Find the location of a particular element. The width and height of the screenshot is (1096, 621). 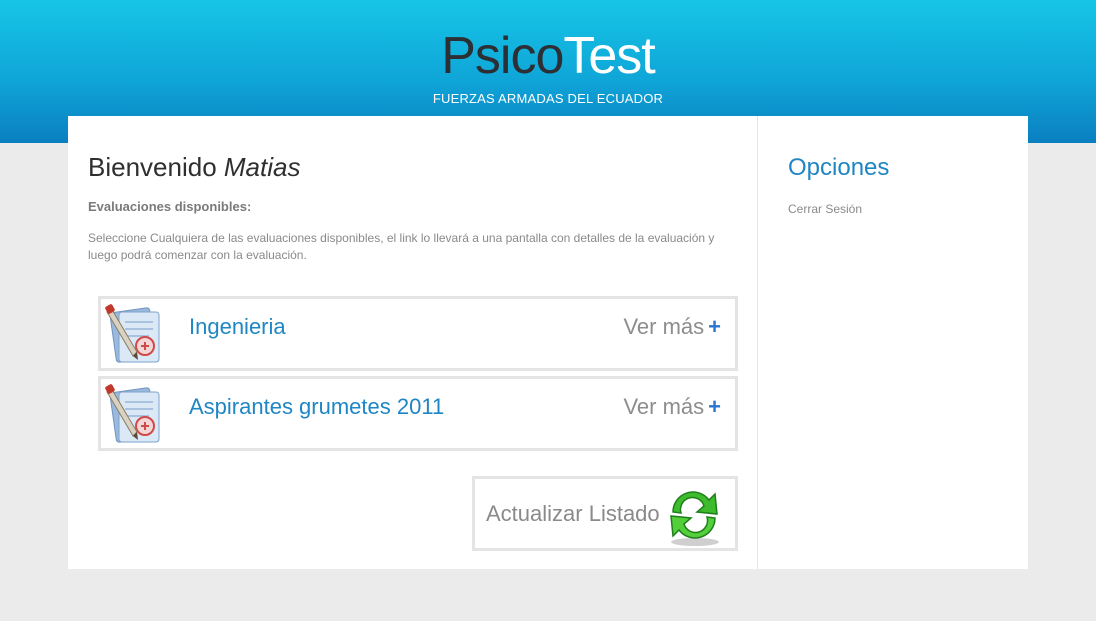

site-subtitle: FUERZAS ARMADAS DEL ECUADOR is located at coordinates (548, 98).